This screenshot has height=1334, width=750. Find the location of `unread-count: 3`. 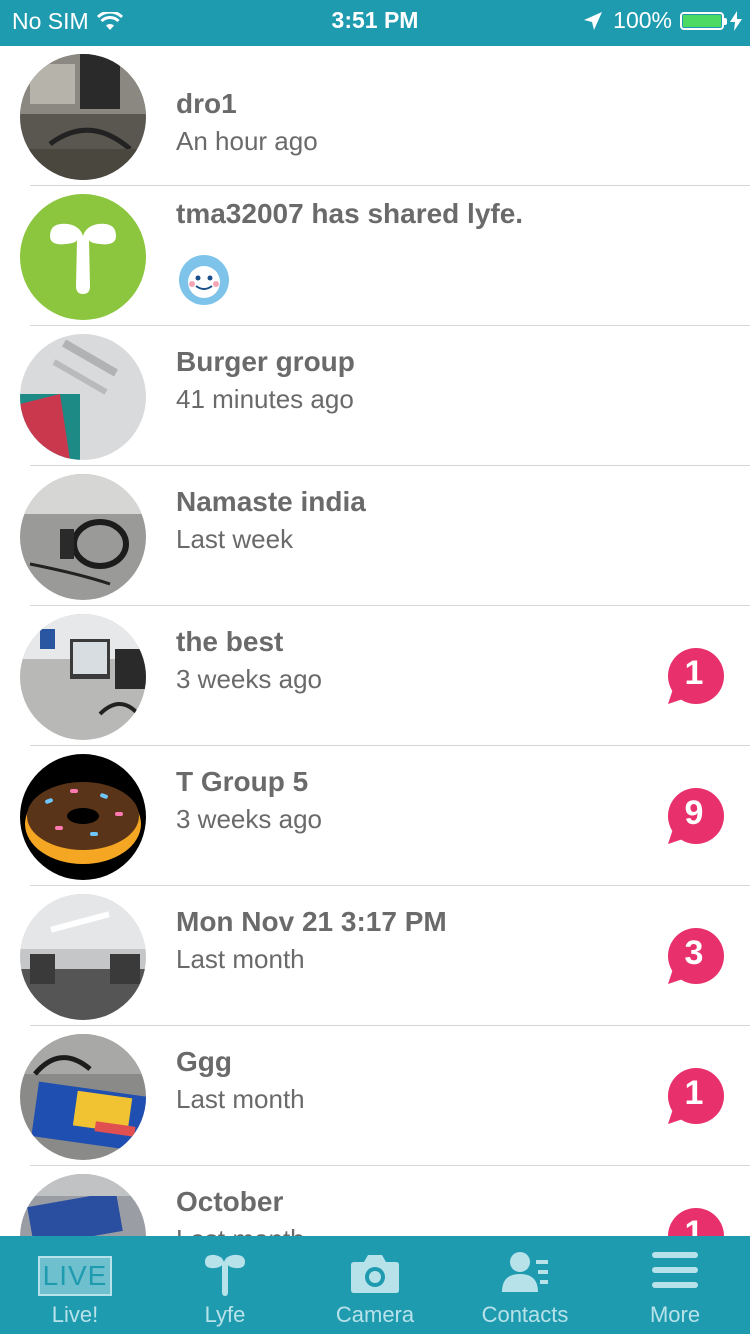

unread-count: 3 is located at coordinates (694, 953).